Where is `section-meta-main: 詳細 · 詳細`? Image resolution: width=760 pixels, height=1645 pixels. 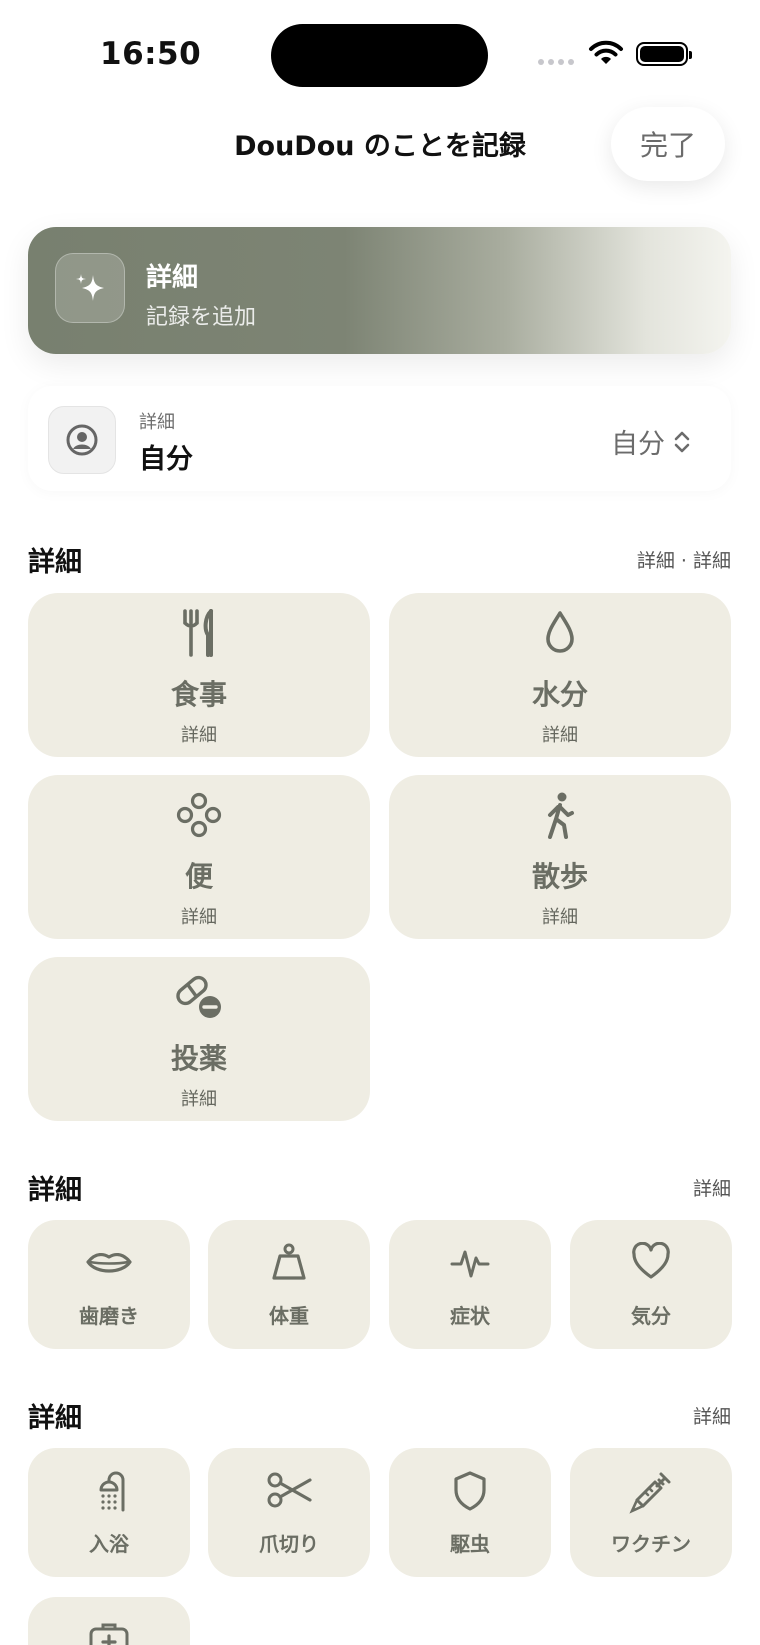 section-meta-main: 詳細 · 詳細 is located at coordinates (683, 561).